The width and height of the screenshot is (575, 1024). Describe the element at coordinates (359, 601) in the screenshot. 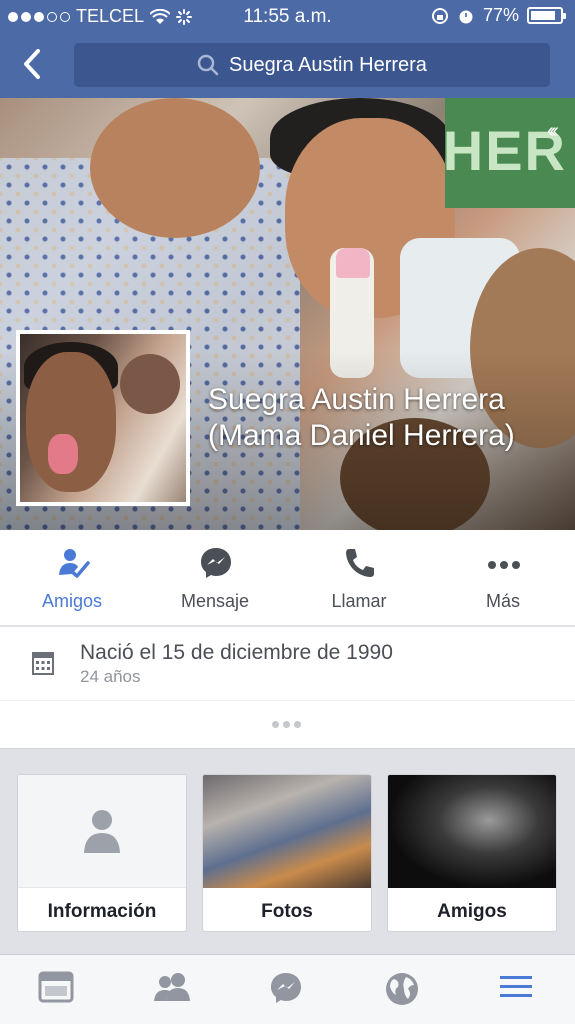

I see `call-button-label: Llamar` at that location.